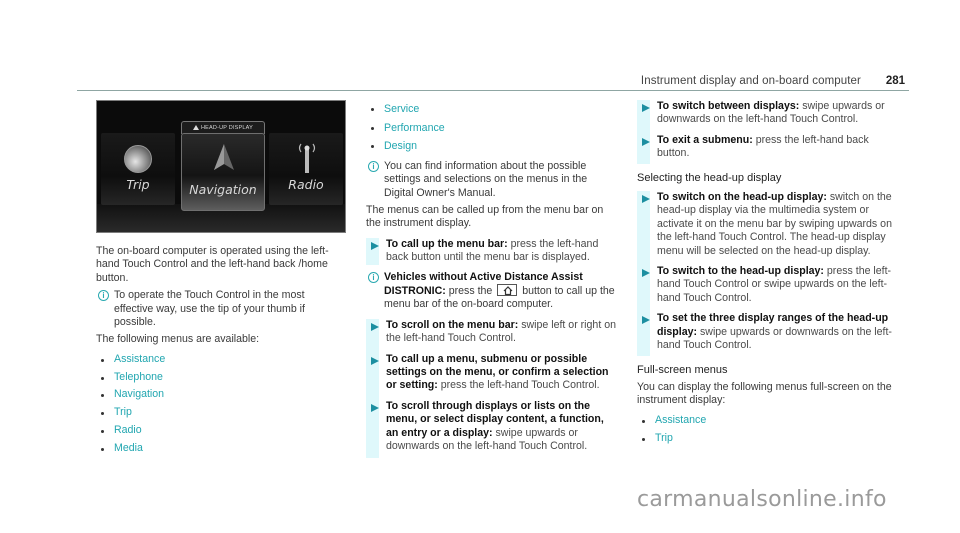 This screenshot has height=533, width=960. What do you see at coordinates (224, 157) in the screenshot?
I see `navigation-arrow-icon` at bounding box center [224, 157].